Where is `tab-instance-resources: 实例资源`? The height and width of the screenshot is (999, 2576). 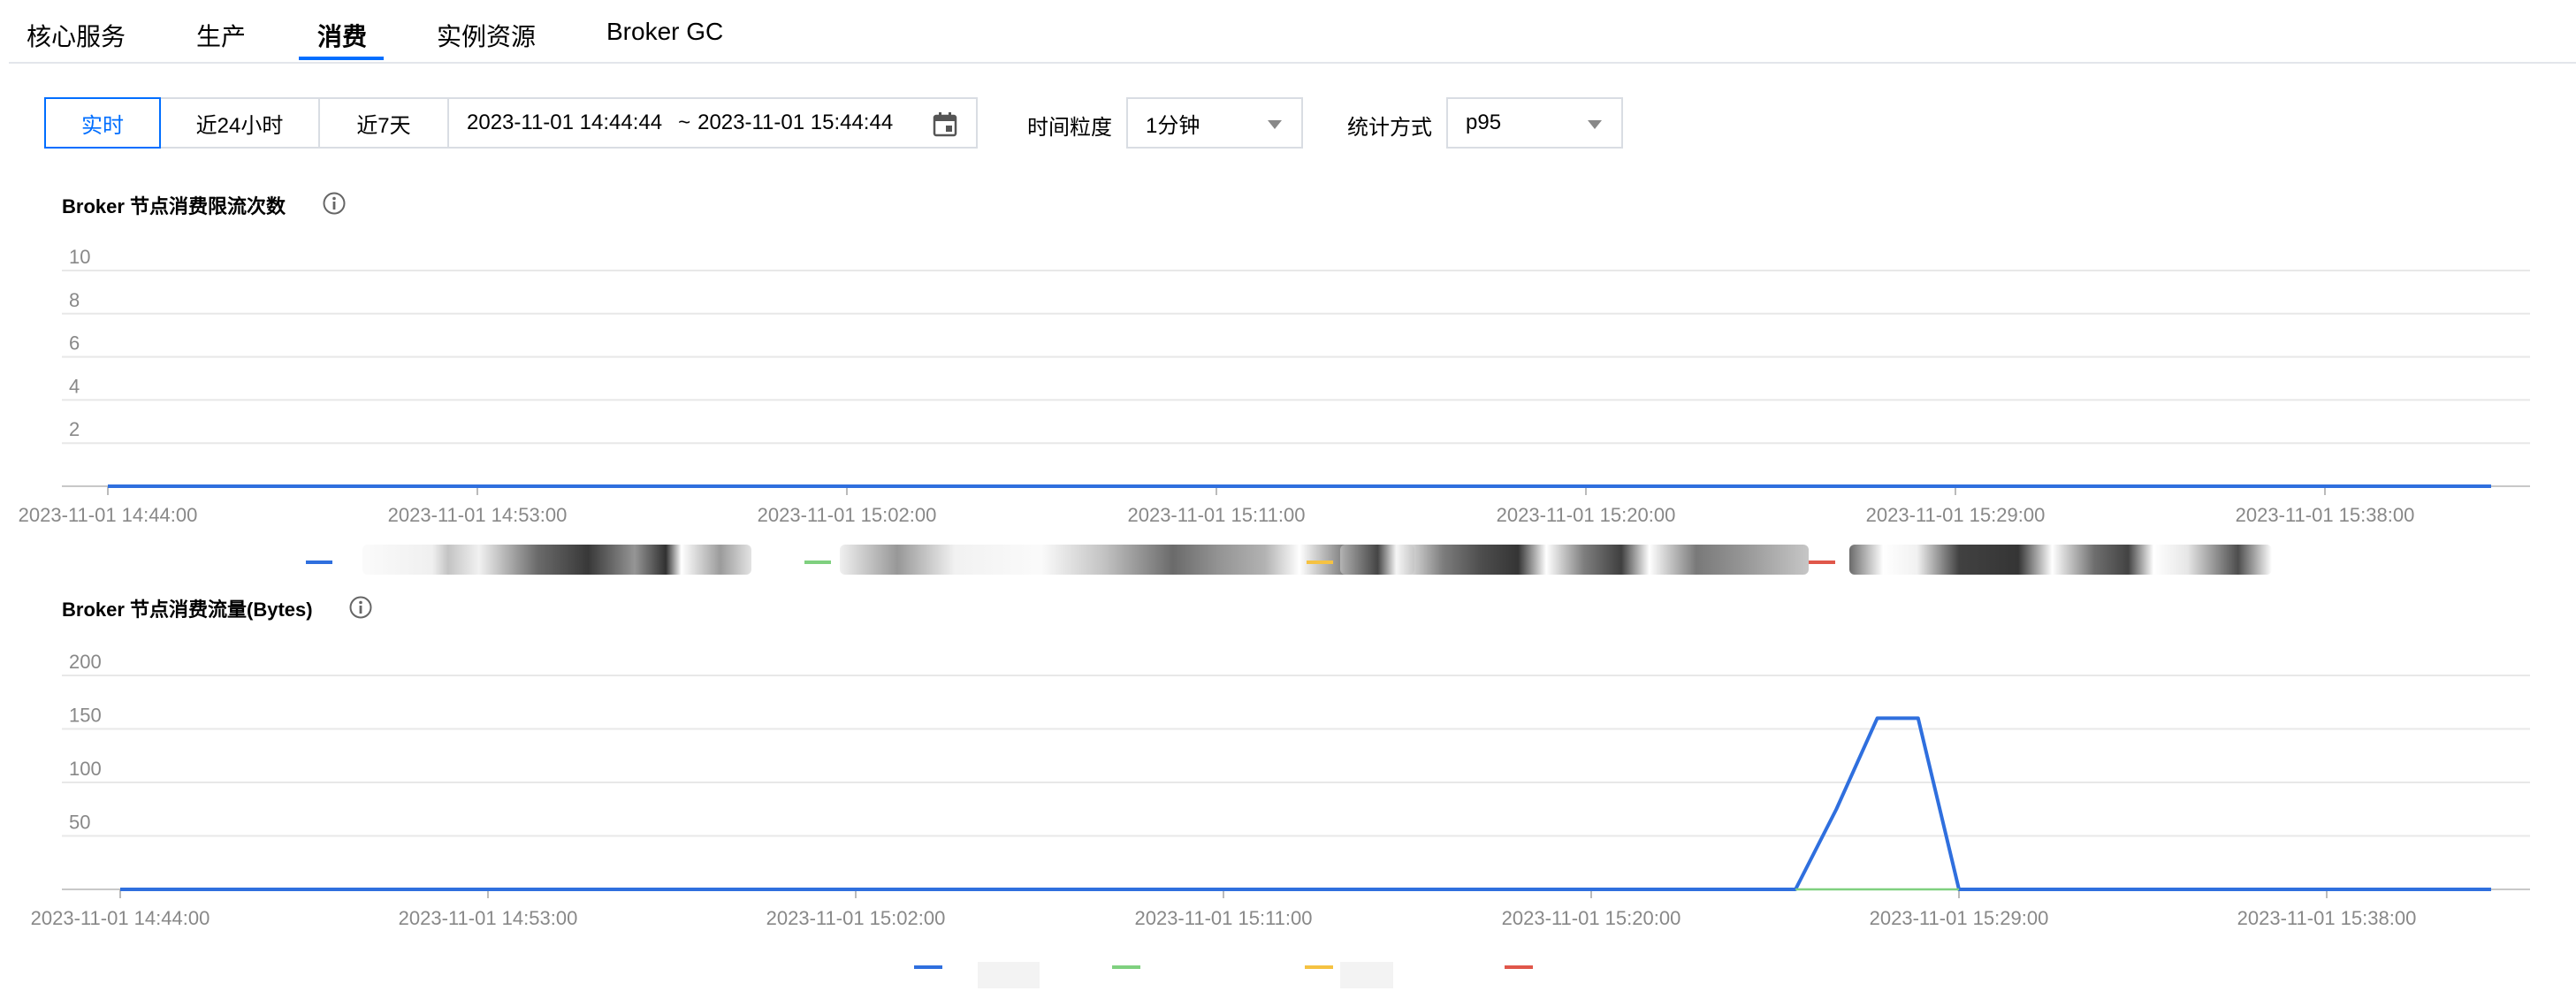
tab-instance-resources: 实例资源 is located at coordinates (486, 35).